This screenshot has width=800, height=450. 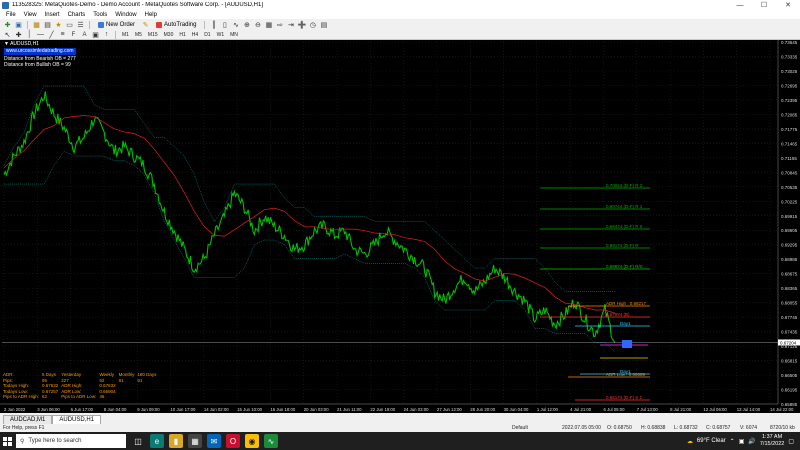 I want to click on tab-audusd-h1: AUDUSD,H1, so click(x=77, y=419).